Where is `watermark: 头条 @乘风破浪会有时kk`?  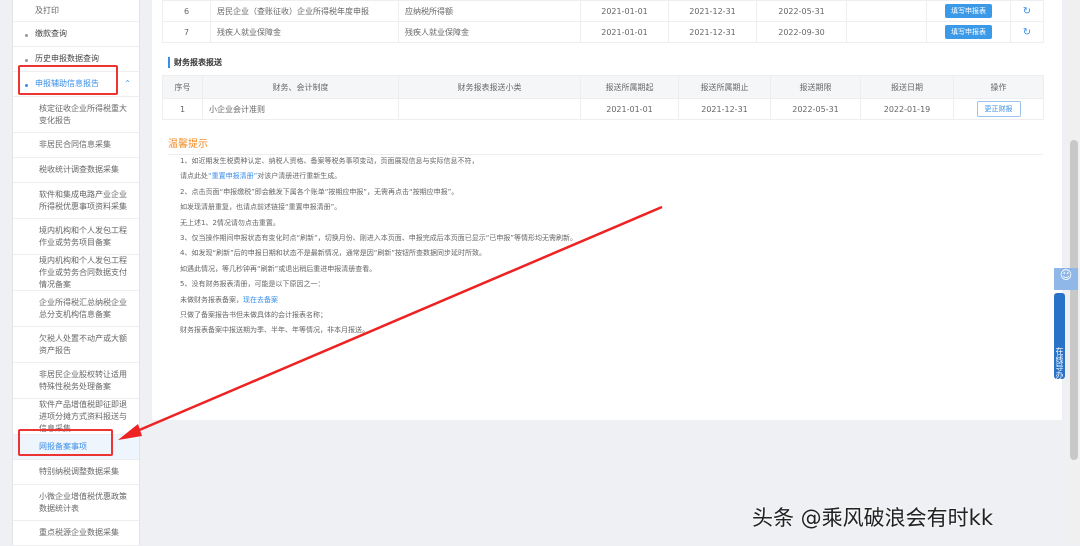
watermark: 头条 @乘风破浪会有时kk is located at coordinates (872, 518).